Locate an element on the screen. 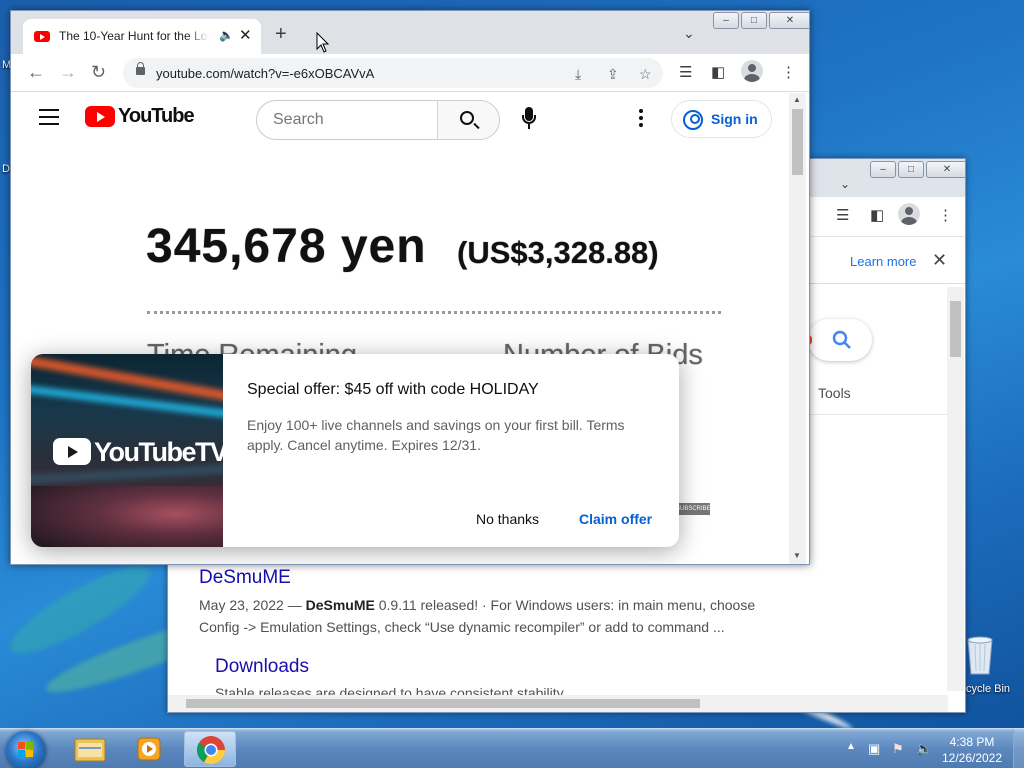 This screenshot has width=1024, height=768. result-title: DeSmuME is located at coordinates (245, 578).